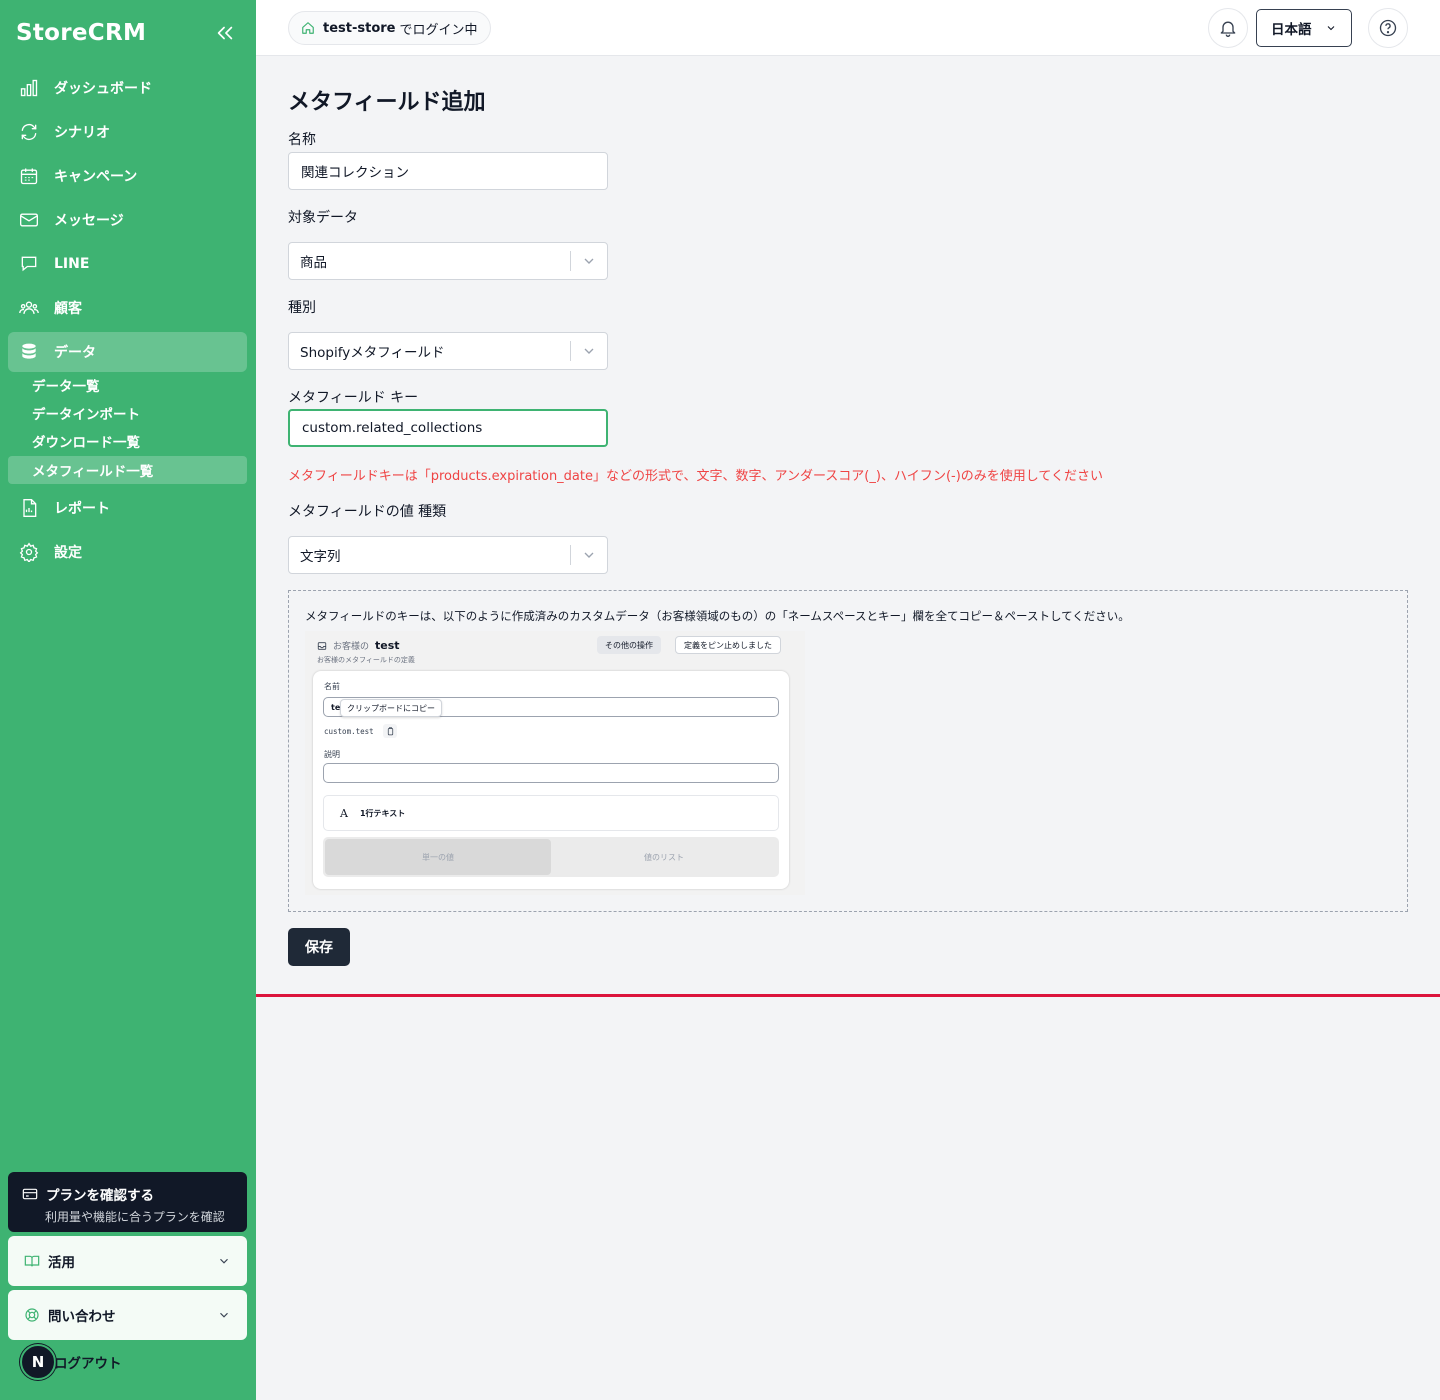 Image resolution: width=1440 pixels, height=1400 pixels. Describe the element at coordinates (127, 508) in the screenshot. I see `sidebar-item-report: レポート` at that location.